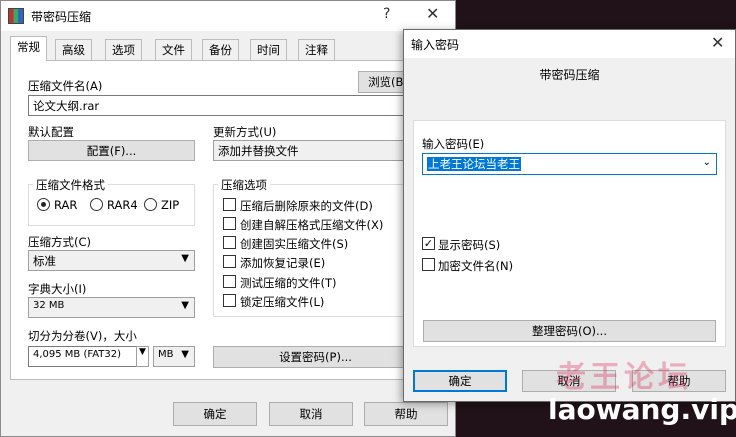  Describe the element at coordinates (268, 49) in the screenshot. I see `tab-time: 时间` at that location.